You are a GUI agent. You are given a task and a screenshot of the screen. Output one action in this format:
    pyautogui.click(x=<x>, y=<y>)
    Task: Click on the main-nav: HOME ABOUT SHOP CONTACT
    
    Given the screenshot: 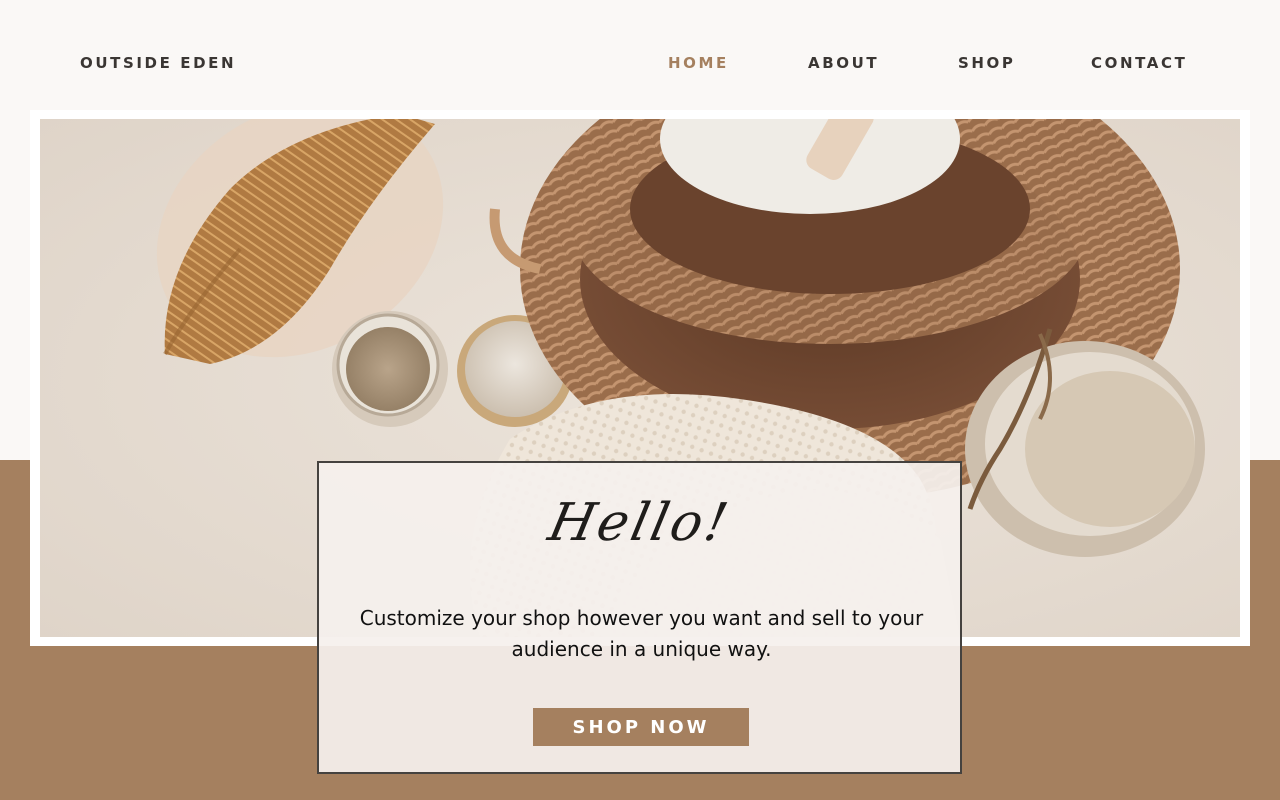 What is the action you would take?
    pyautogui.click(x=640, y=64)
    